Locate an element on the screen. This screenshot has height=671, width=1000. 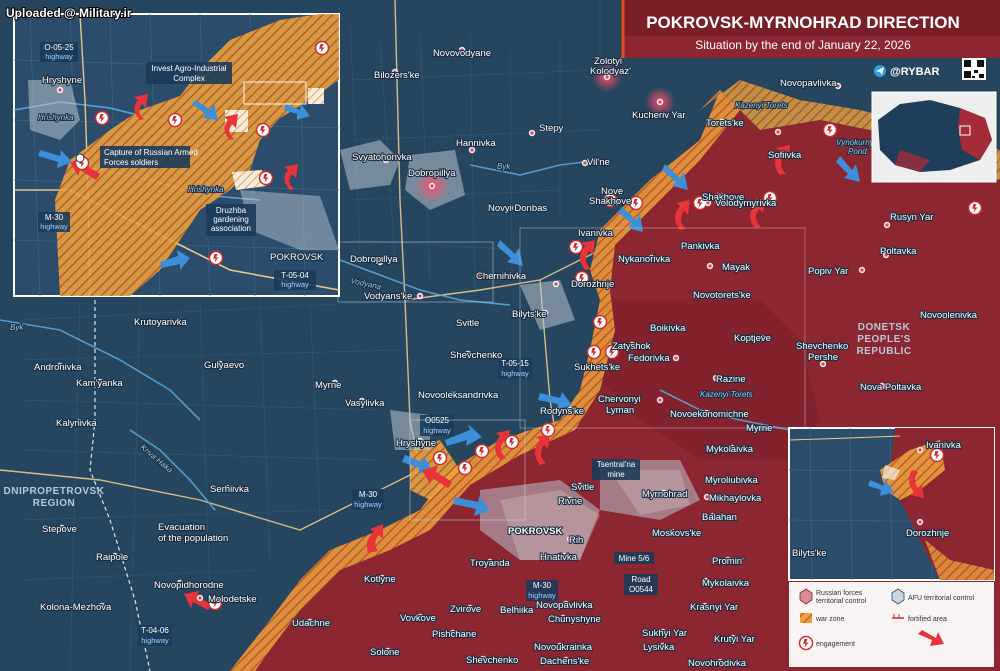
svg-text: Tsentral'na is located at coordinates (616, 464).